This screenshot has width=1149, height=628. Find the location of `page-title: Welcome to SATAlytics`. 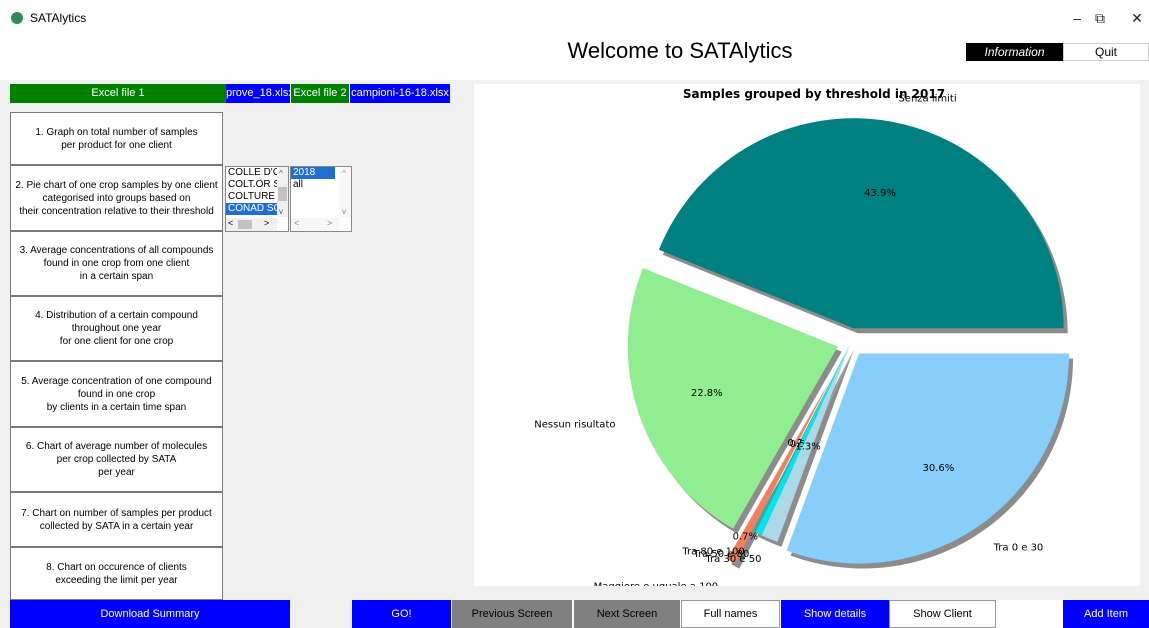

page-title: Welcome to SATAlytics is located at coordinates (680, 50).